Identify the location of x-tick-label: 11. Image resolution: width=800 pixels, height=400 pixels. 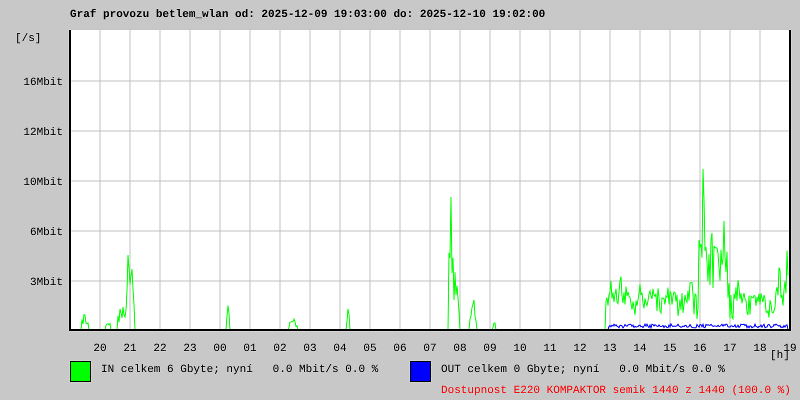
(550, 349).